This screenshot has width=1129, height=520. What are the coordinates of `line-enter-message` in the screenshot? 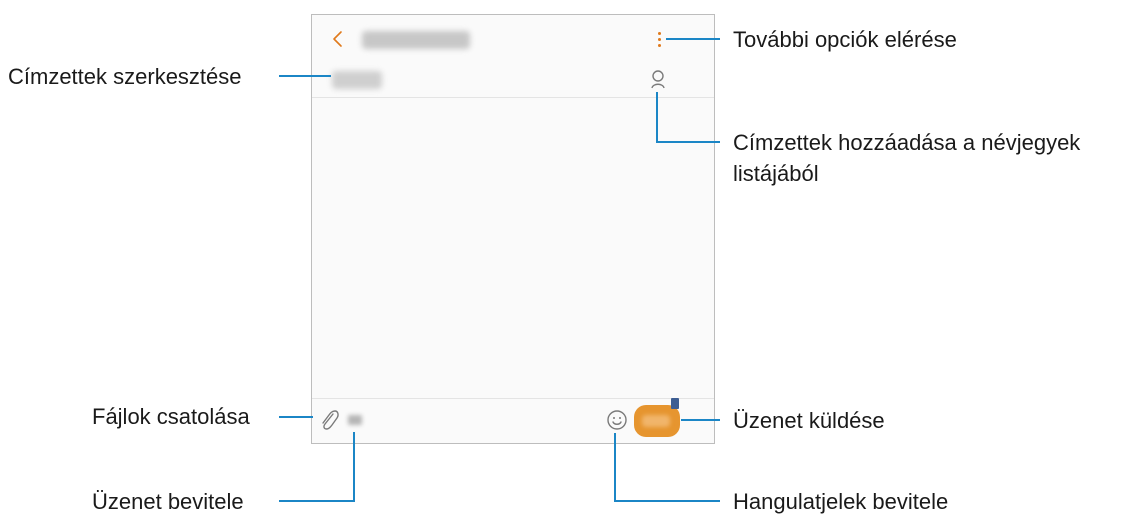 It's located at (317, 467).